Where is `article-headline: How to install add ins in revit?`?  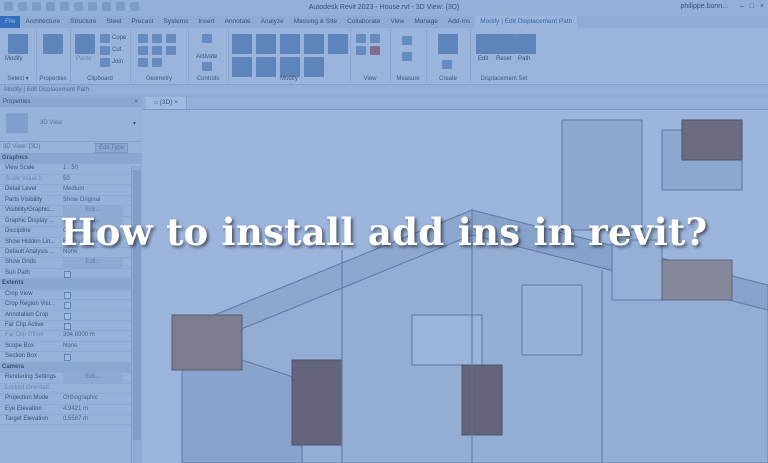 article-headline: How to install add ins in revit? is located at coordinates (384, 232).